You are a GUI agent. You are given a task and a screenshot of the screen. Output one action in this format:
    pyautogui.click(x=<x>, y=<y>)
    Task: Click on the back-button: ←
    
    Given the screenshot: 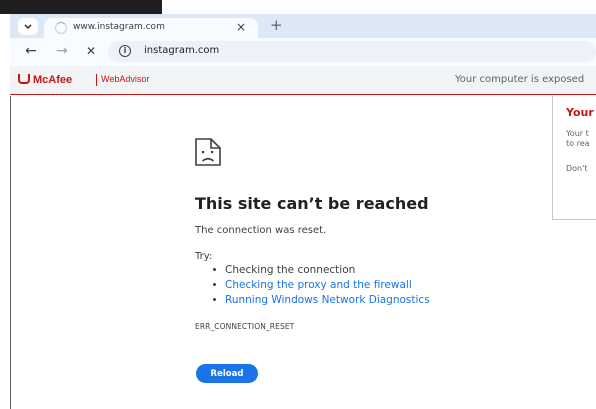 What is the action you would take?
    pyautogui.click(x=31, y=51)
    